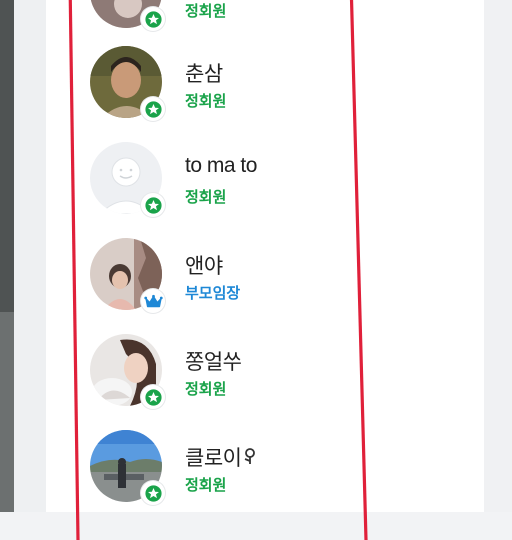 The height and width of the screenshot is (540, 512). I want to click on member-nickname: 클로이, so click(221, 457).